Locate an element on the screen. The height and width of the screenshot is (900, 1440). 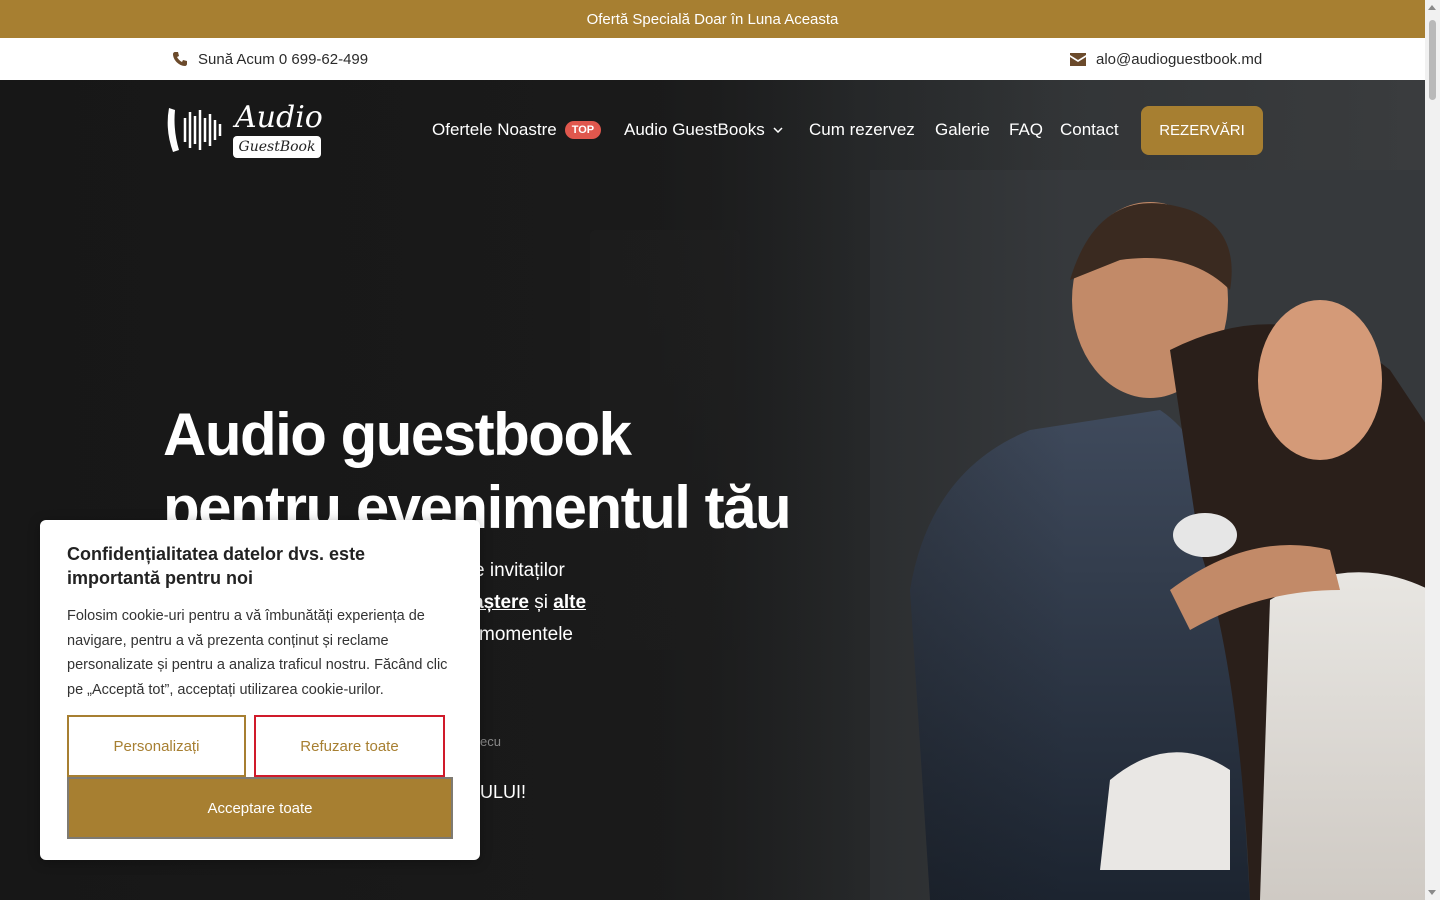
envelope-icon is located at coordinates (1078, 59).